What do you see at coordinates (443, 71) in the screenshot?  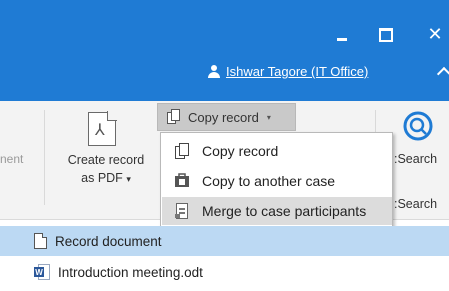 I see `collapse-ribbon-icon` at bounding box center [443, 71].